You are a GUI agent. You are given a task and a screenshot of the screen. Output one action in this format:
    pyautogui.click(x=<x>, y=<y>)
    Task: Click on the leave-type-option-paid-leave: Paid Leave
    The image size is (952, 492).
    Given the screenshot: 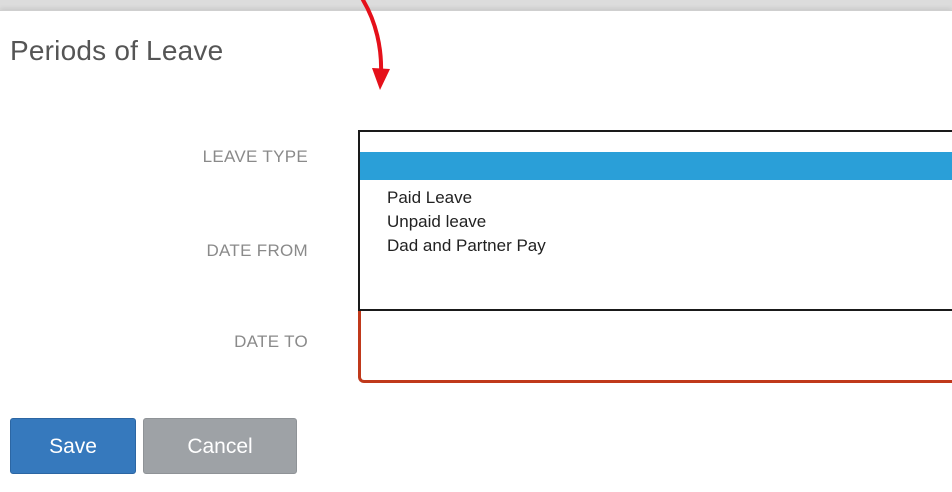 What is the action you would take?
    pyautogui.click(x=656, y=198)
    